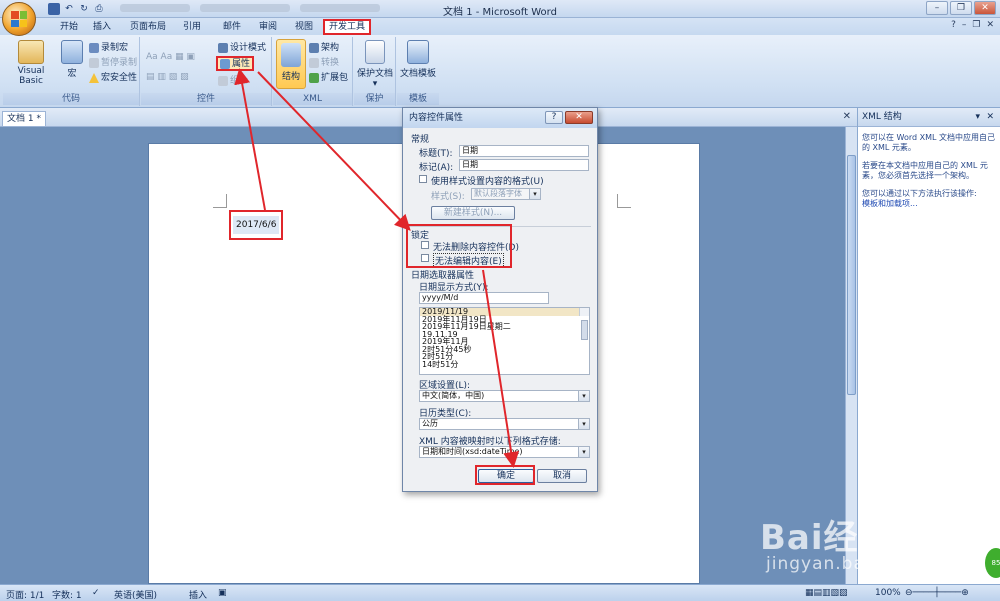 Image resolution: width=1000 pixels, height=601 pixels. I want to click on date-content-control: 2017/6/6, so click(256, 225).